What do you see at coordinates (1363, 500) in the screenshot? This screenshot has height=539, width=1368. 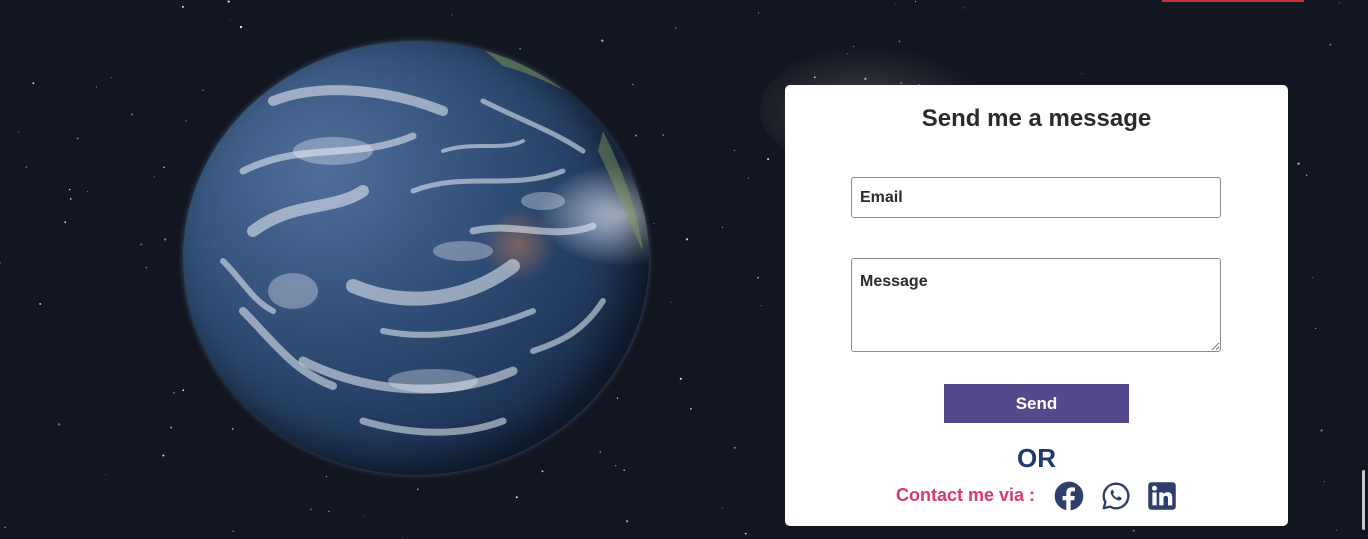 I see `page-scrollbar-thumb` at bounding box center [1363, 500].